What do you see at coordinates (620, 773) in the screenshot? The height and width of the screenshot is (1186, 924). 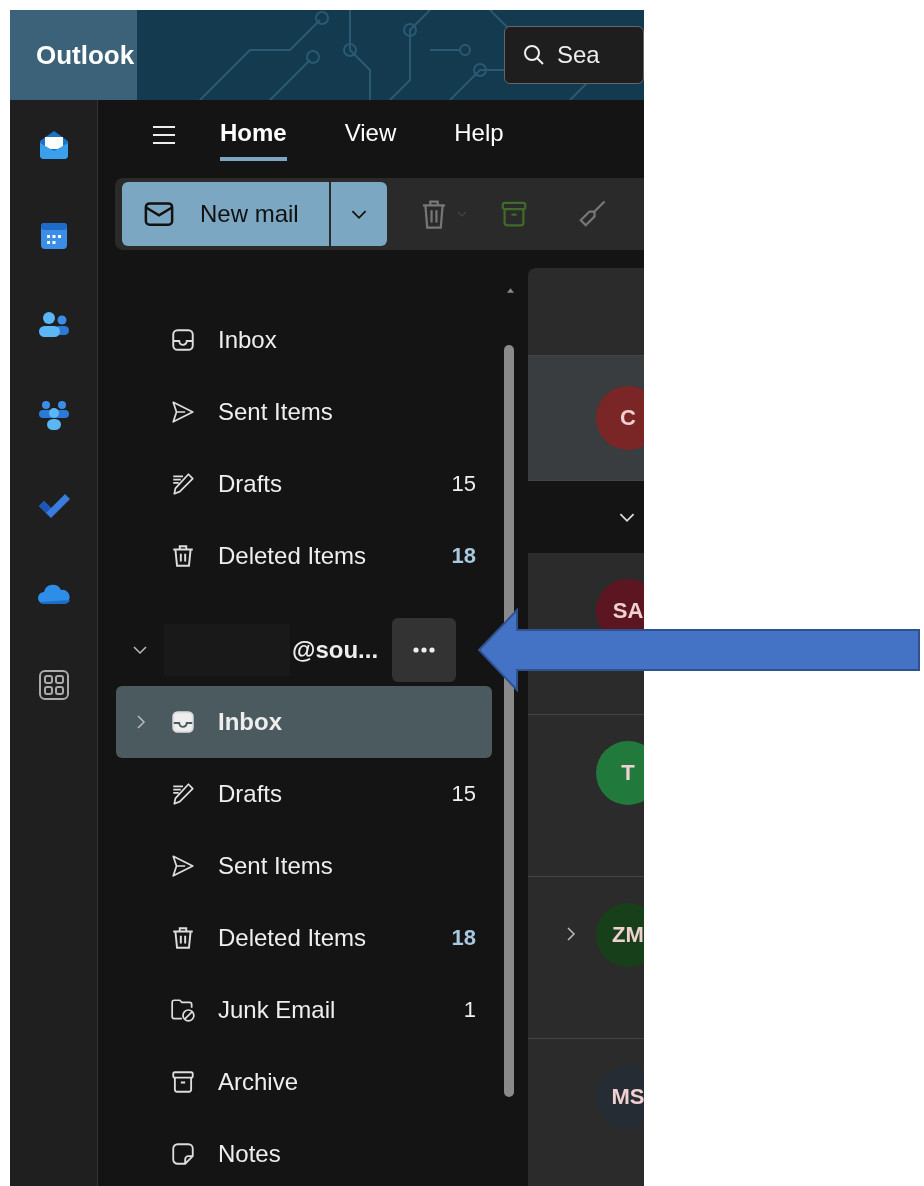 I see `avatar: T` at bounding box center [620, 773].